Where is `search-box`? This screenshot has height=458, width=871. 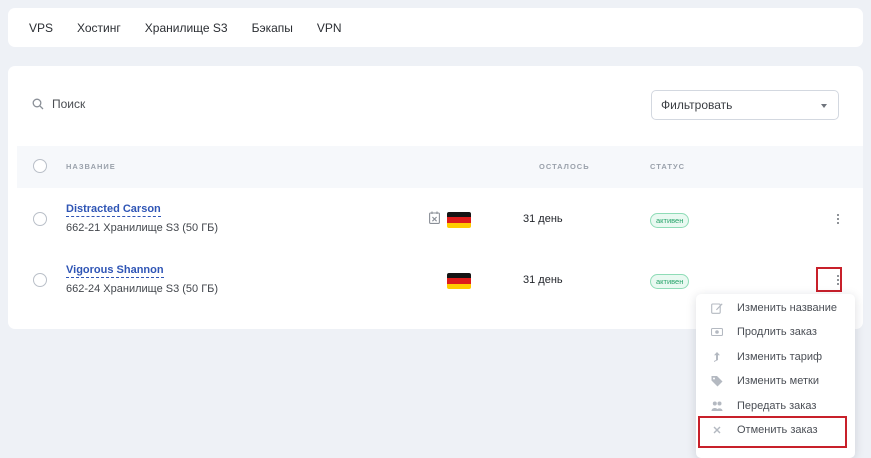 search-box is located at coordinates (142, 104).